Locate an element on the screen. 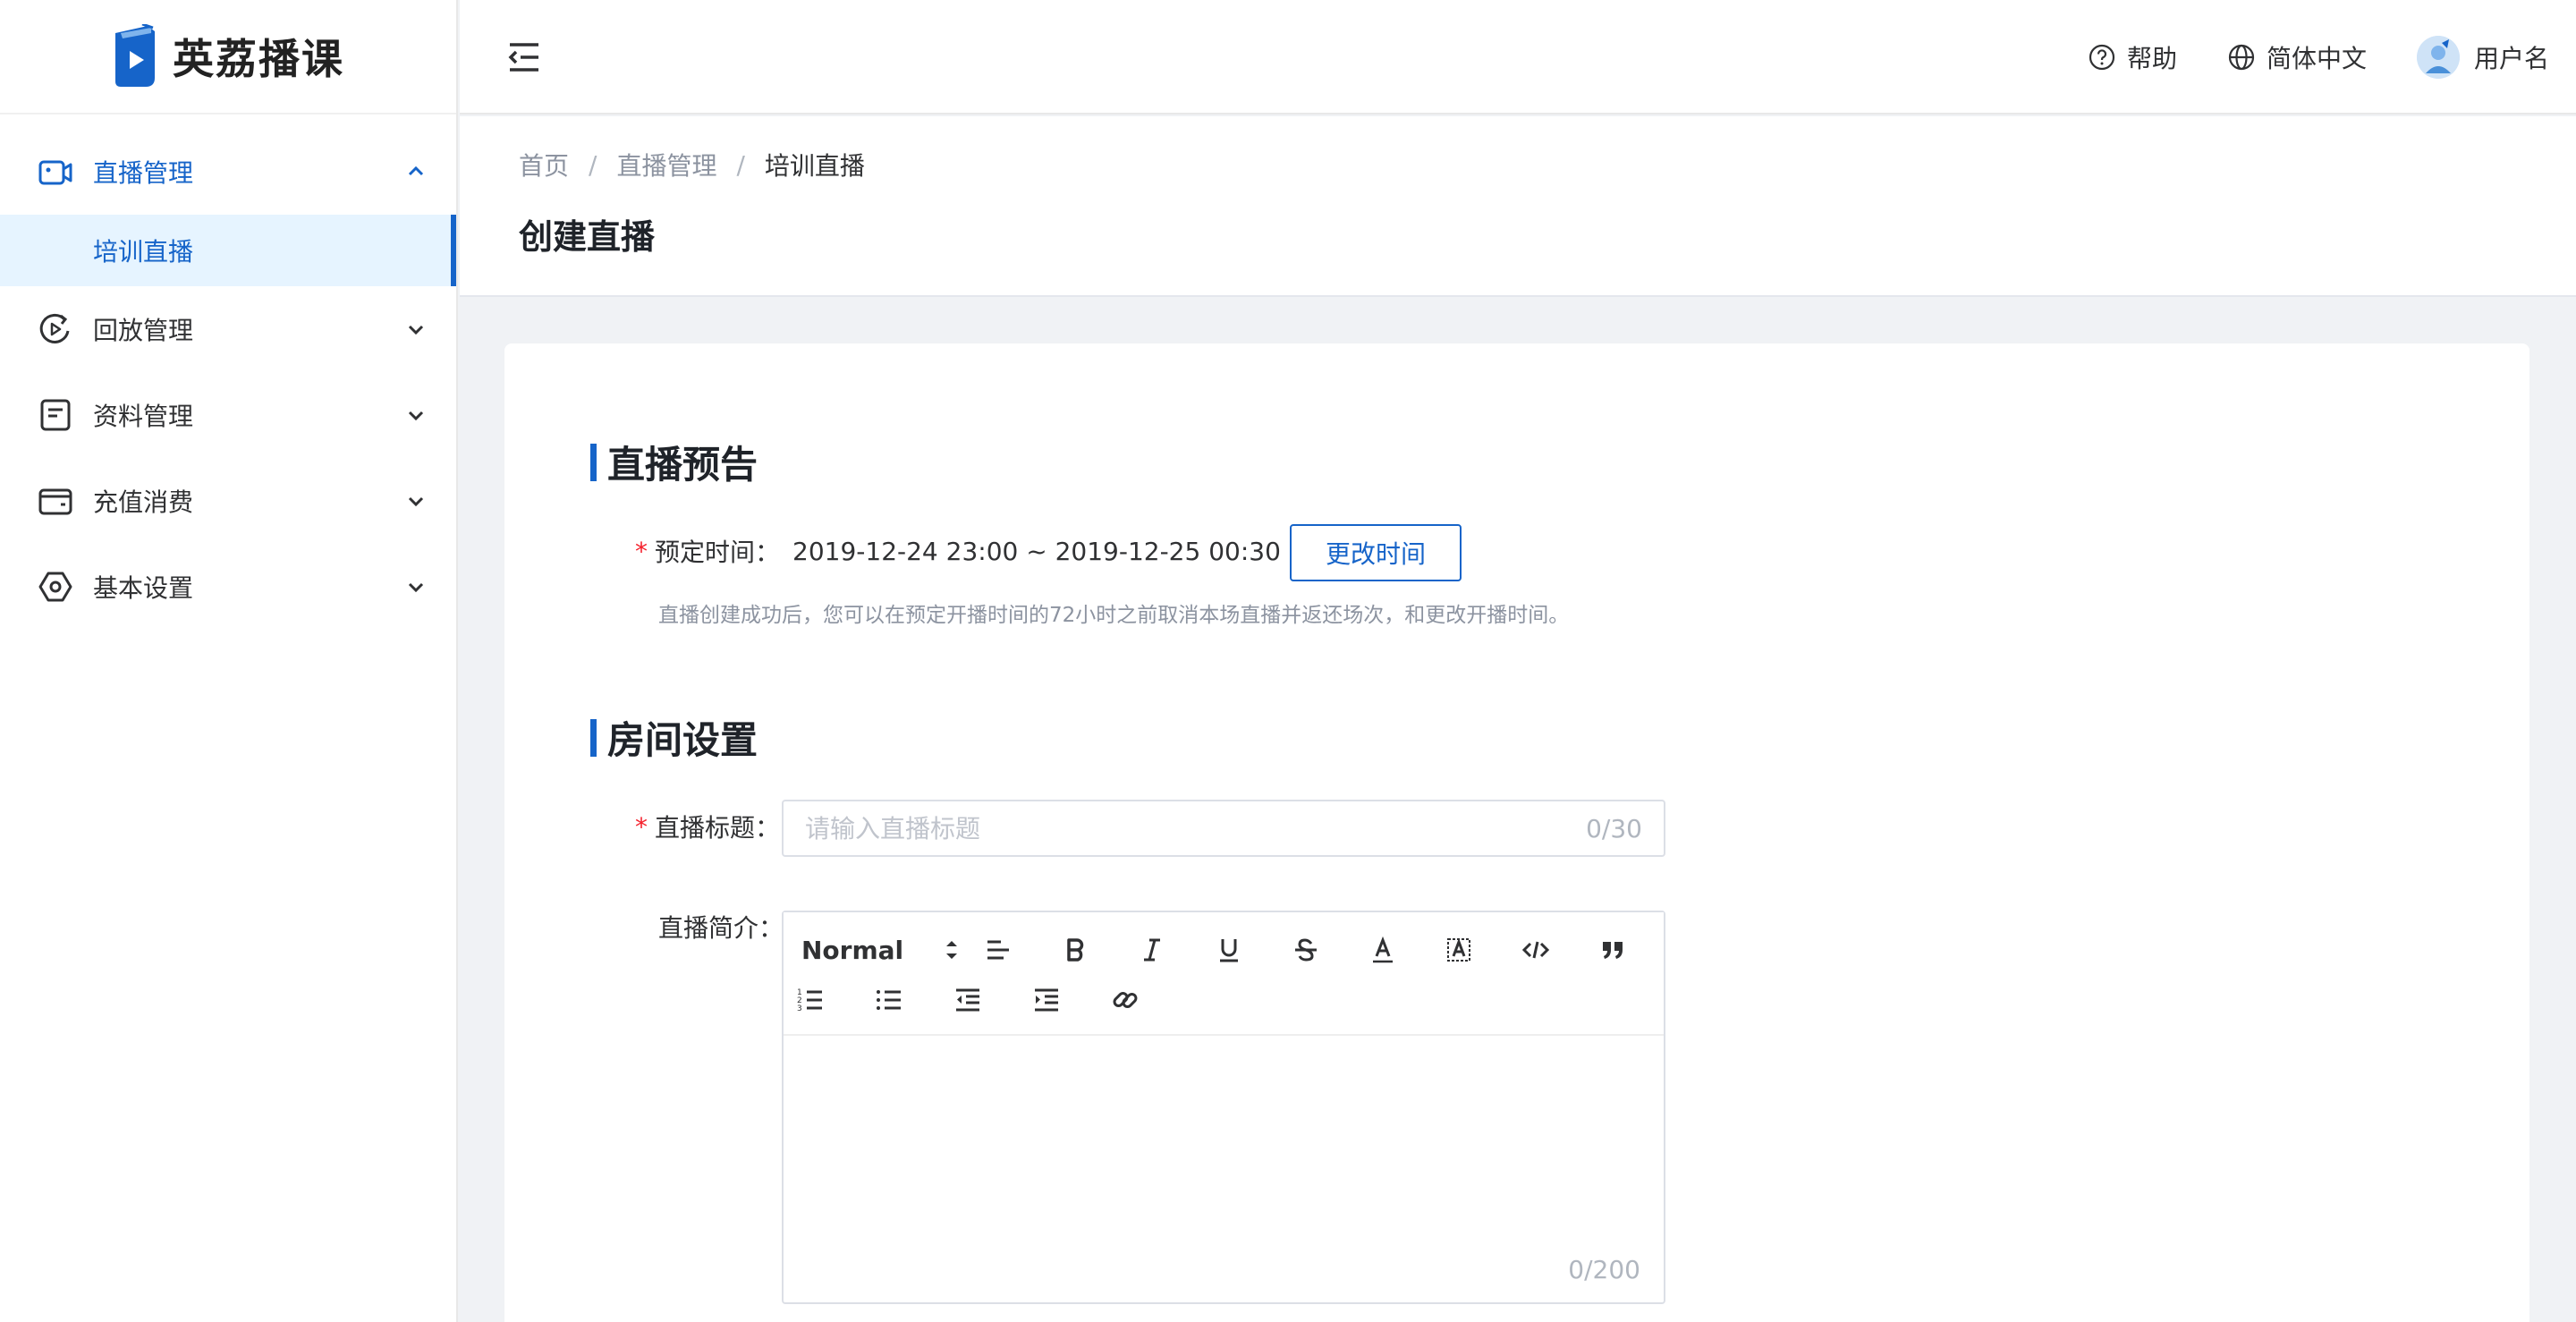 This screenshot has width=2576, height=1322. bullet-list-button is located at coordinates (889, 1000).